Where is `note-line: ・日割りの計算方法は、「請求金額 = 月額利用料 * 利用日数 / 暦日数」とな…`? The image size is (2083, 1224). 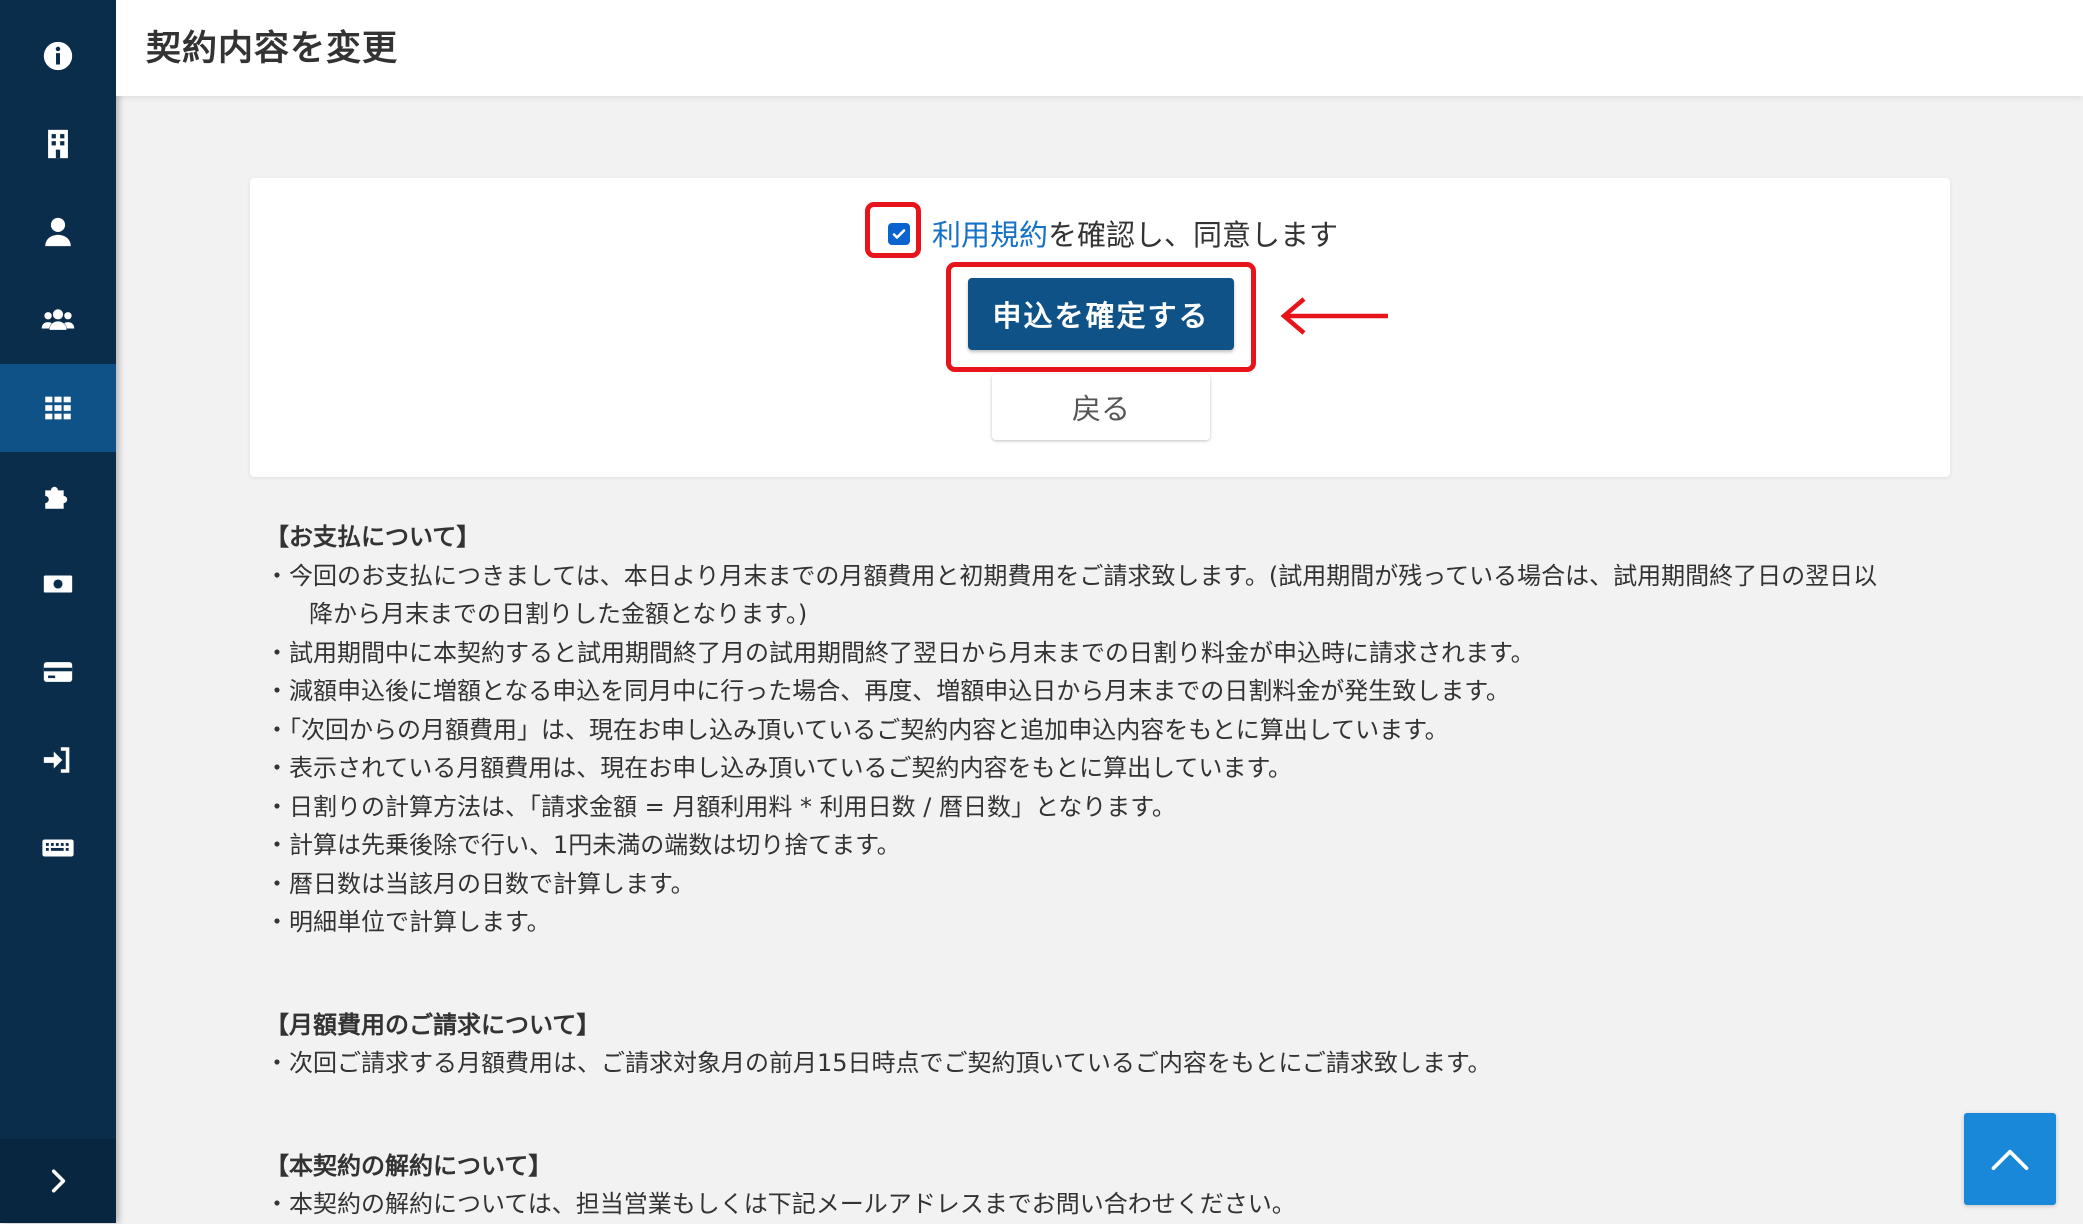
note-line: ・日割りの計算方法は、「請求金額 = 月額利用料 * 利用日数 / 暦日数」とな… is located at coordinates (720, 806).